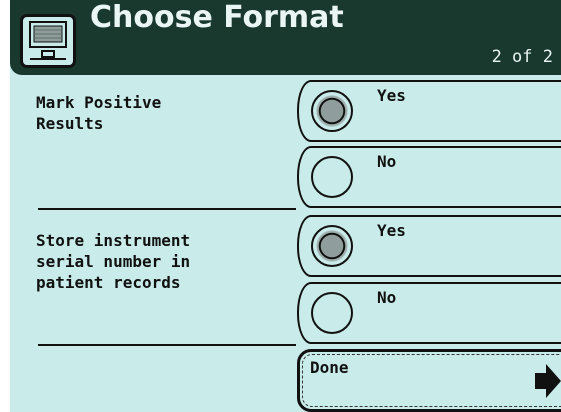 This screenshot has height=412, width=561. I want to click on monitor-icon, so click(48, 41).